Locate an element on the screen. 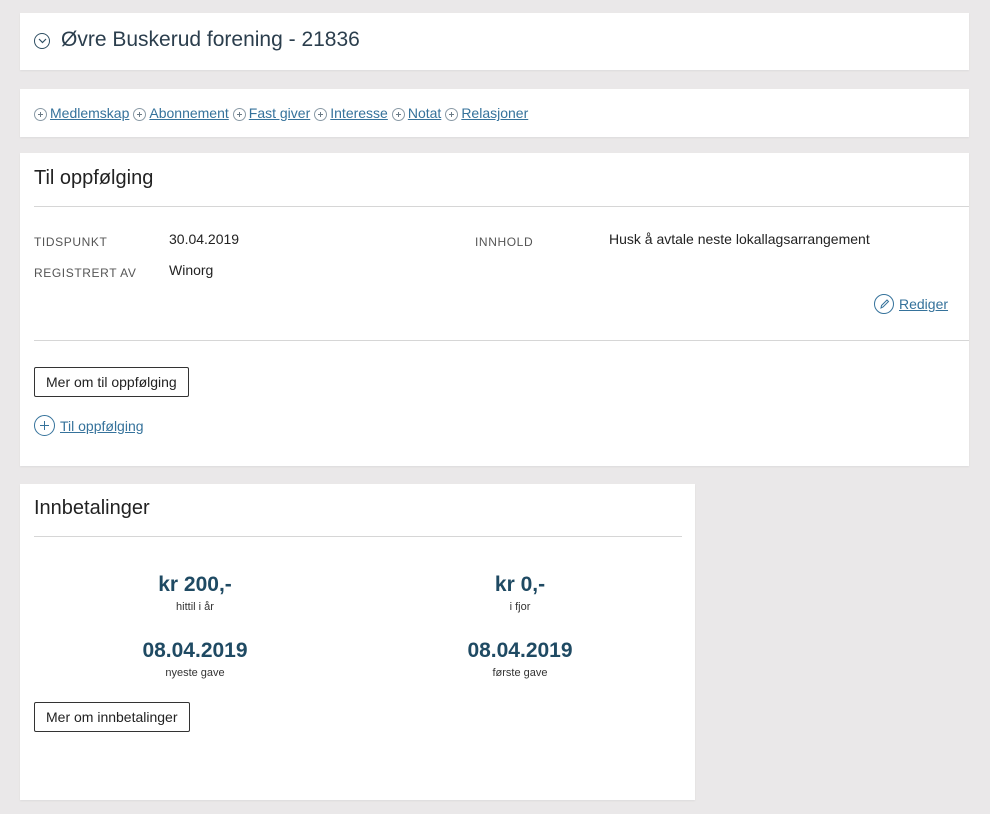  innhold-label: INNHOLD is located at coordinates (504, 242).